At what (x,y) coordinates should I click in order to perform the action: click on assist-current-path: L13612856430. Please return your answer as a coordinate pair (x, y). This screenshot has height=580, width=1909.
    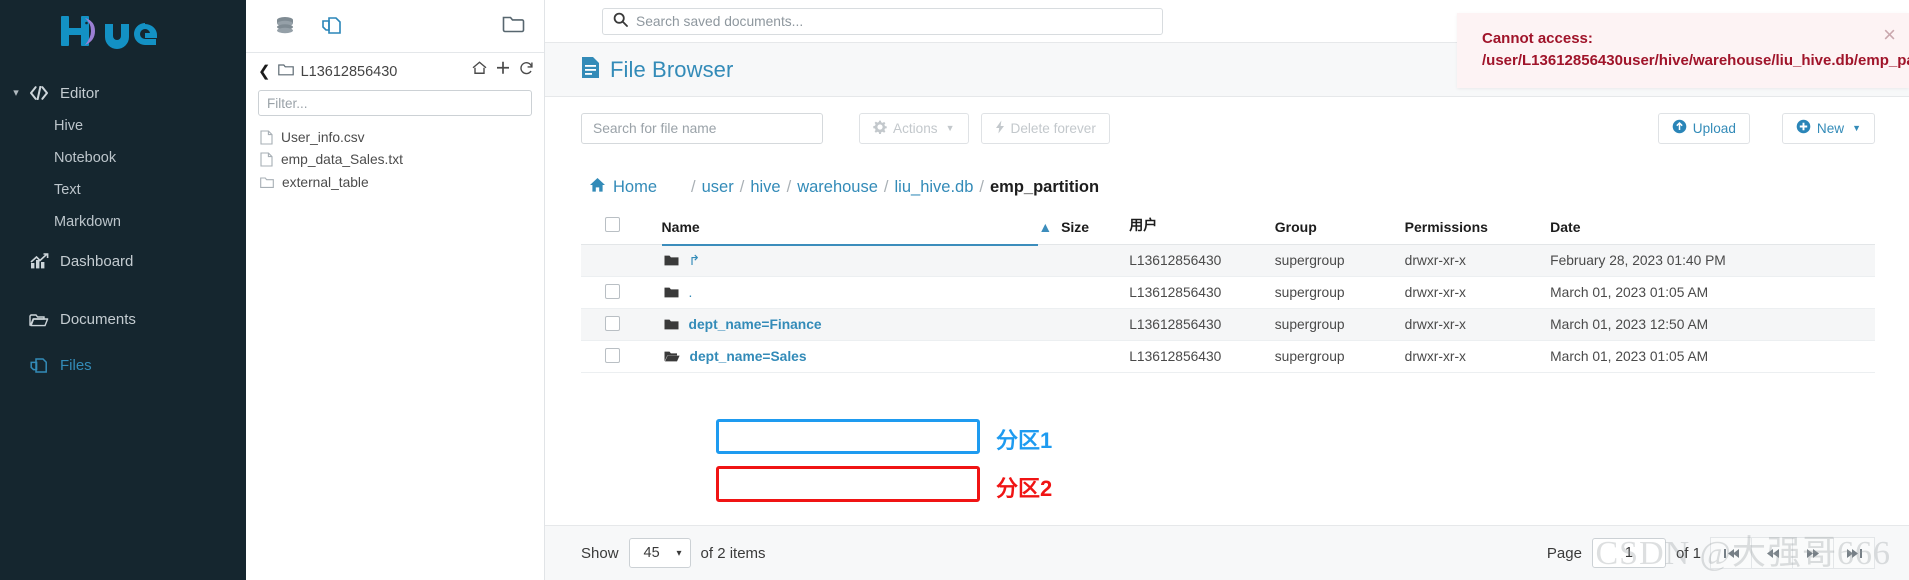
    Looking at the image, I should click on (349, 71).